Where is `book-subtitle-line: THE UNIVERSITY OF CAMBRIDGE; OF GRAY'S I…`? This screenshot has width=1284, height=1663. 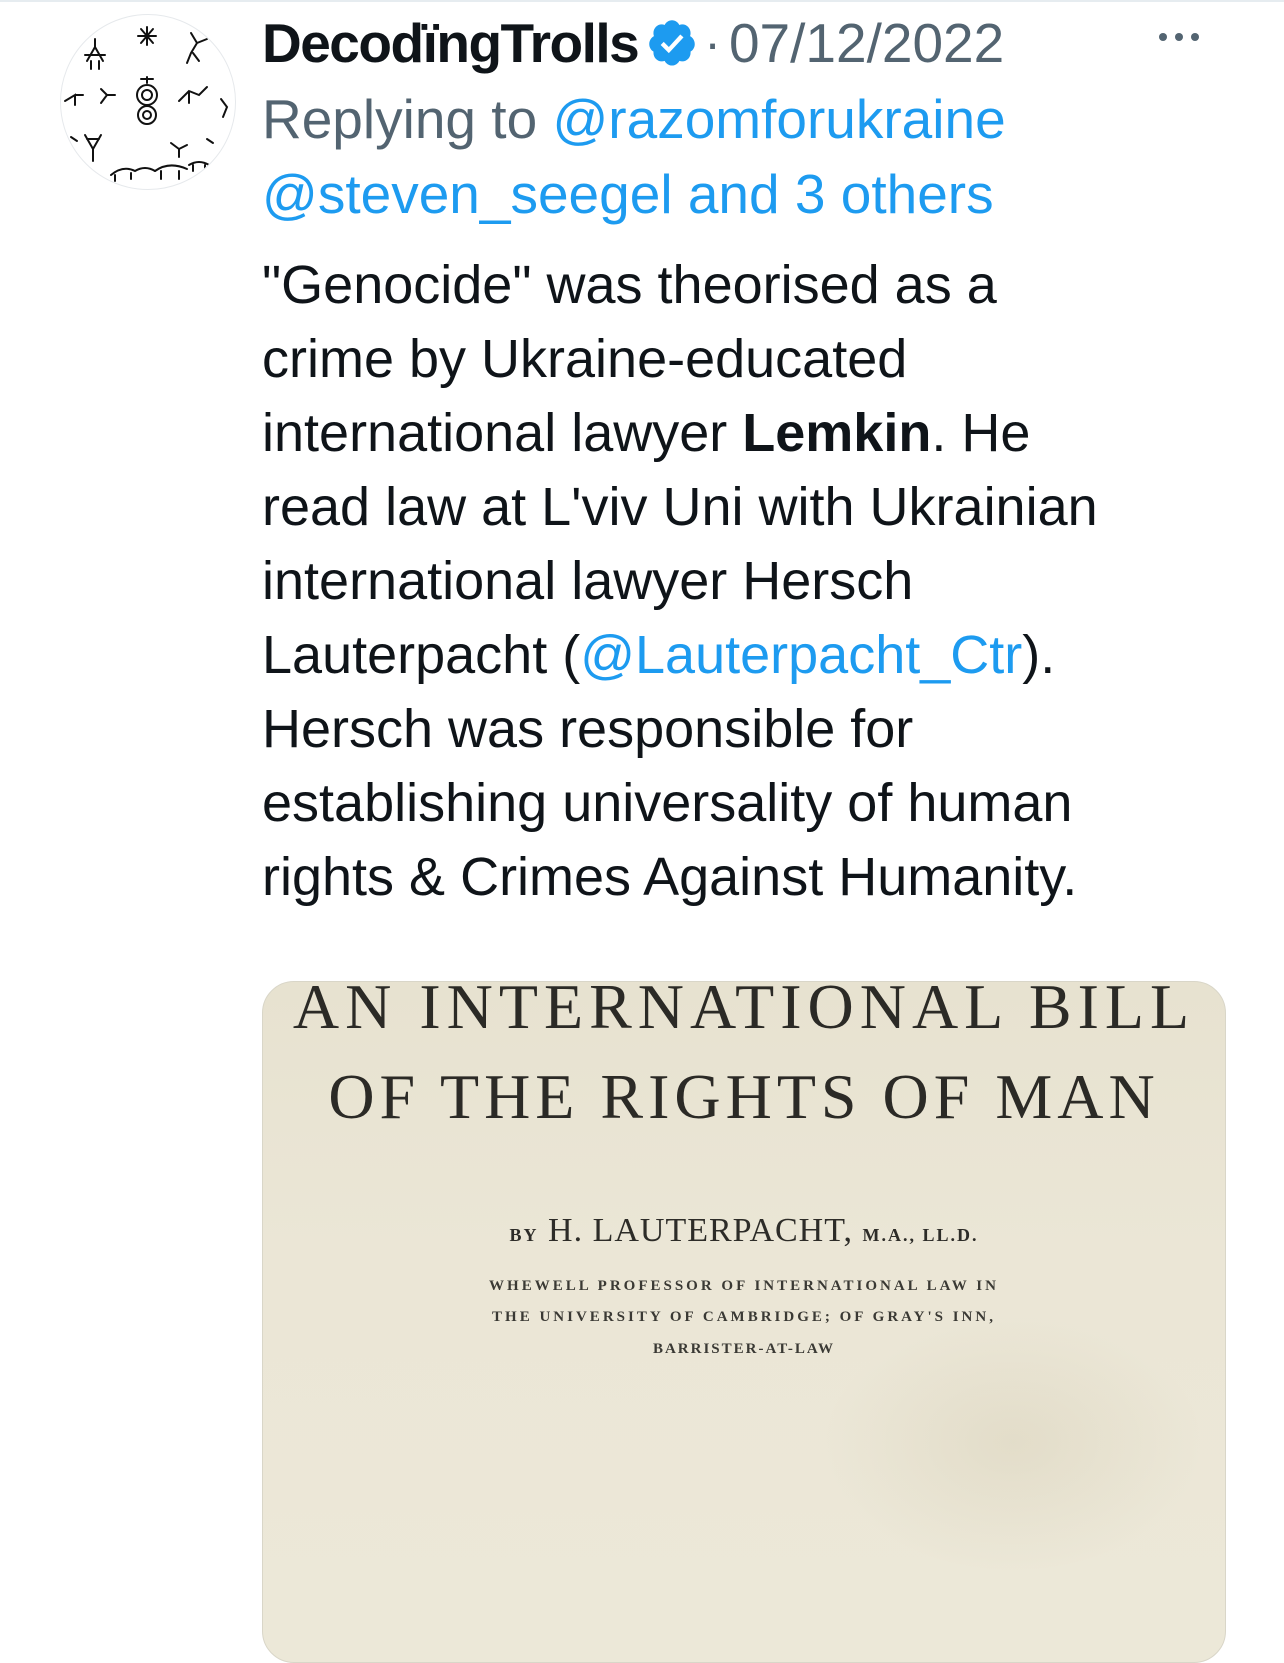 book-subtitle-line: THE UNIVERSITY OF CAMBRIDGE; OF GRAY'S I… is located at coordinates (744, 1317).